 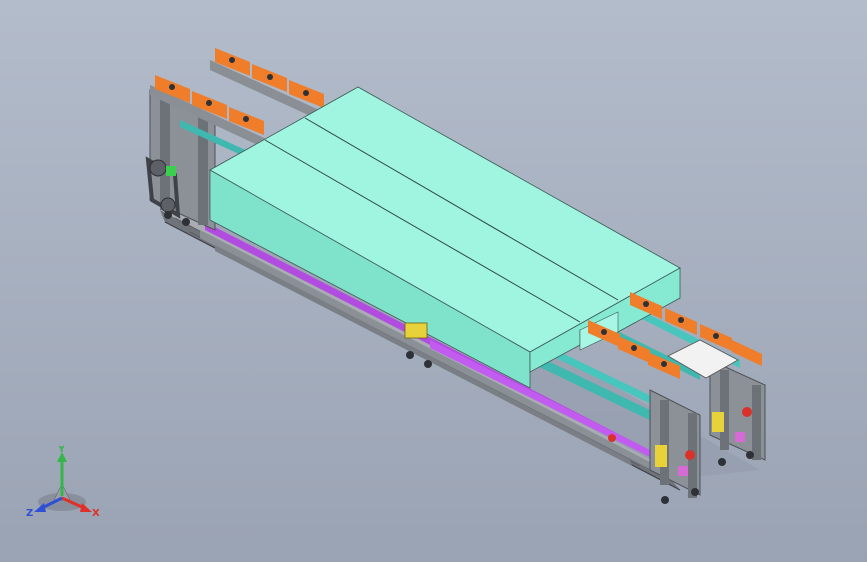 What do you see at coordinates (63, 482) in the screenshot?
I see `axis-triad: Y X Z` at bounding box center [63, 482].